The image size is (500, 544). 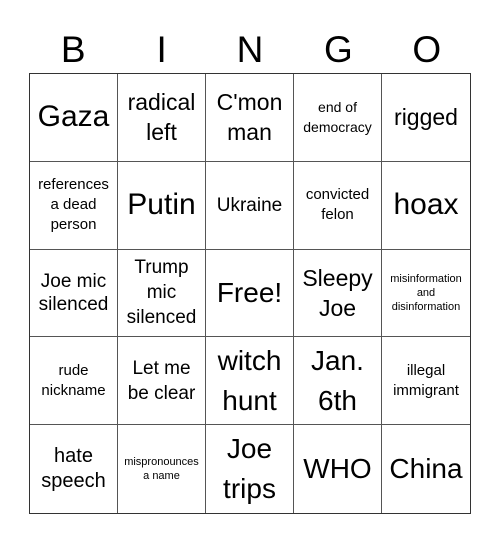 I want to click on header-letter-g: G, so click(x=338, y=49).